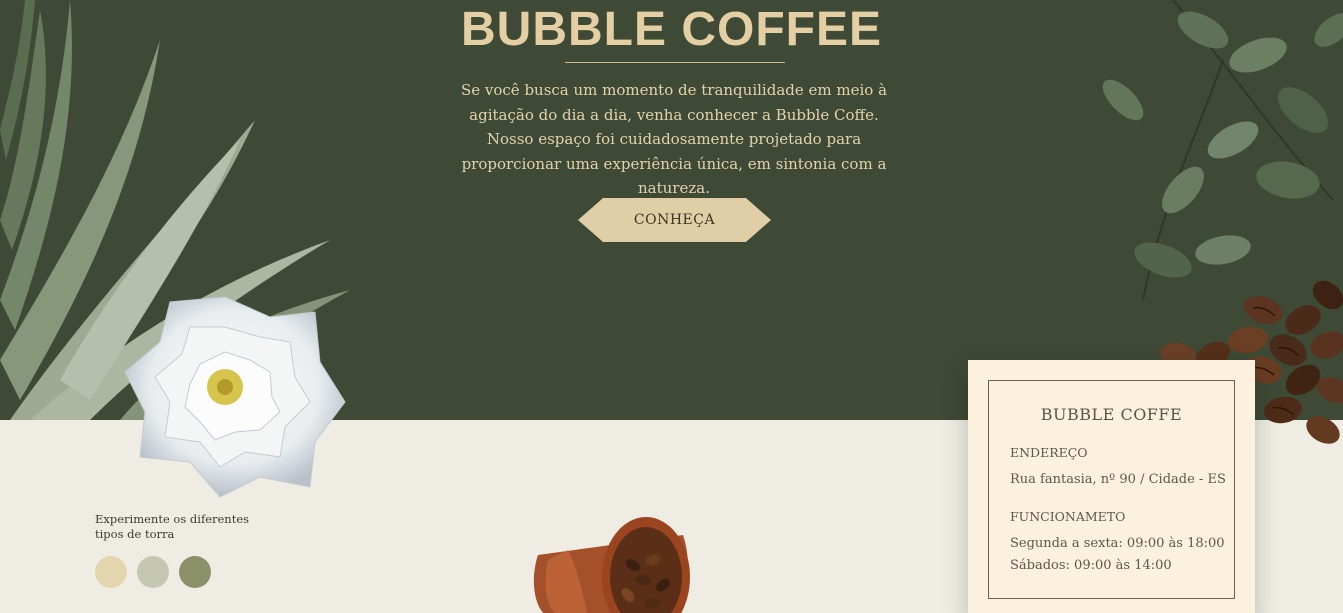 The image size is (1343, 613). Describe the element at coordinates (1118, 479) in the screenshot. I see `address-text: Rua fantasia, nº 90 / Cidade - ES` at that location.